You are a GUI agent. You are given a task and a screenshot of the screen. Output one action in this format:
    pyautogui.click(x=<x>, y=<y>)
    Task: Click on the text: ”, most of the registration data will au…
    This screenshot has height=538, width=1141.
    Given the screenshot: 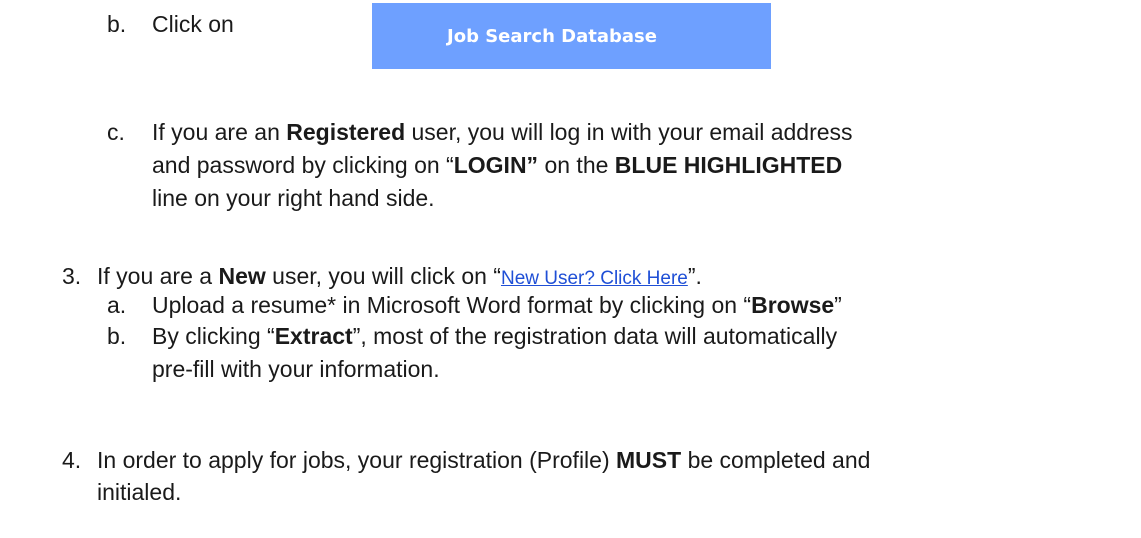 What is the action you would take?
    pyautogui.click(x=595, y=336)
    